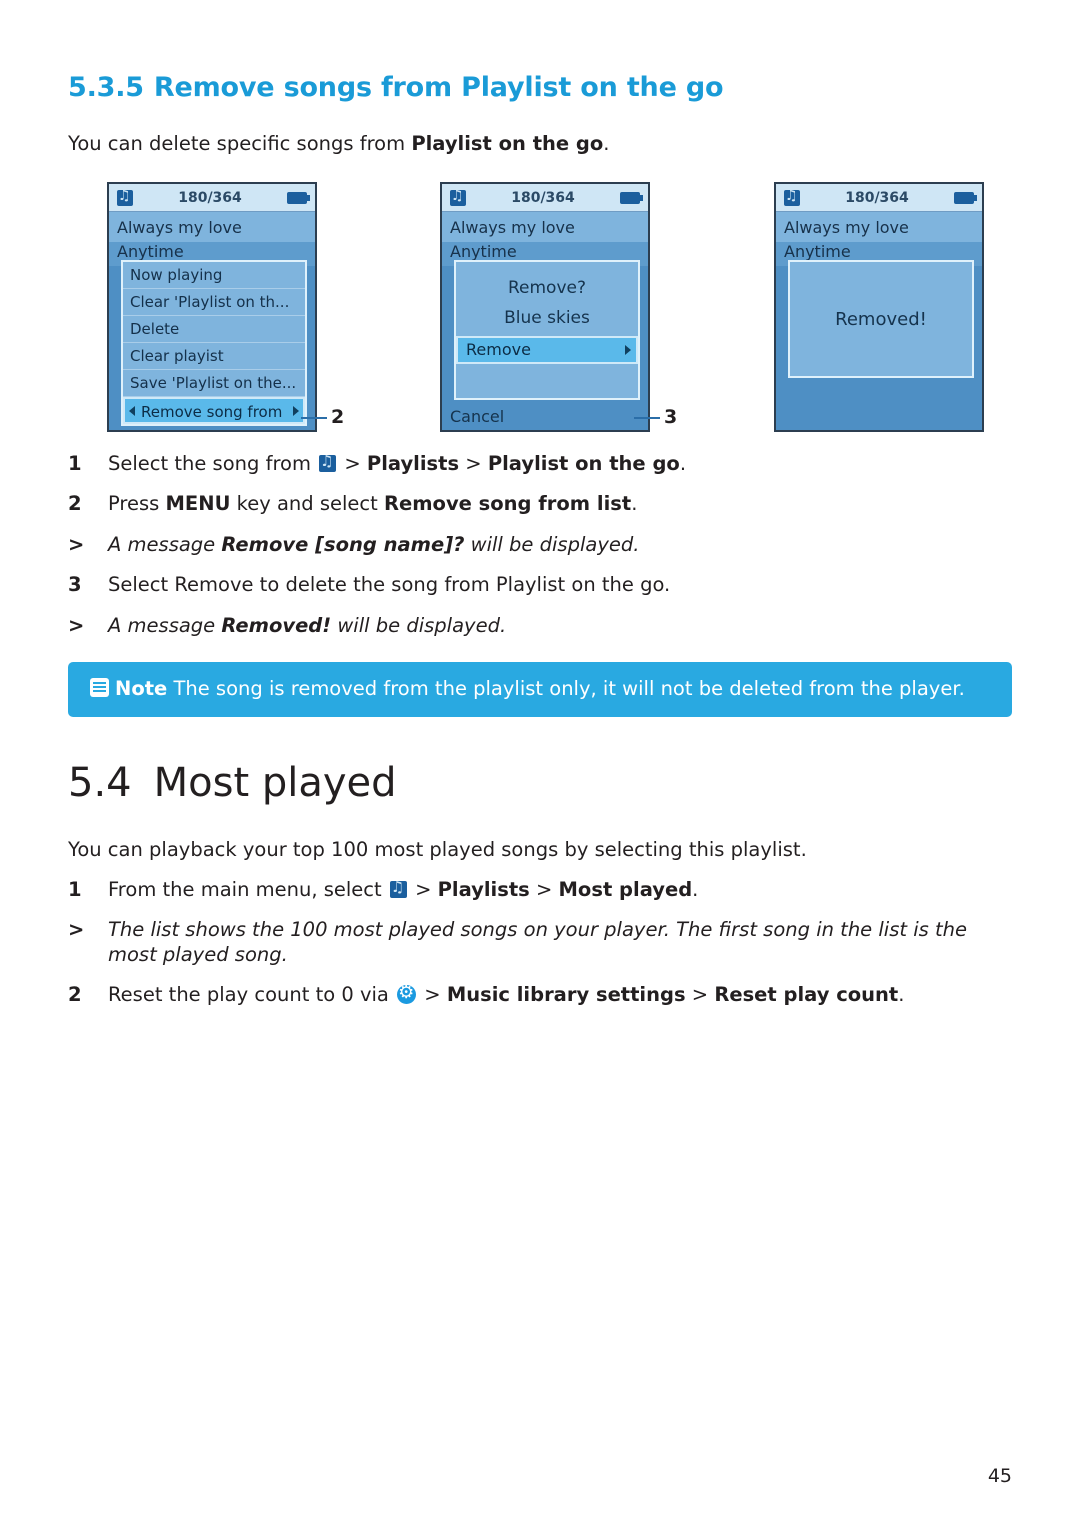  I want to click on status-bar-1: 180/364, so click(212, 198).